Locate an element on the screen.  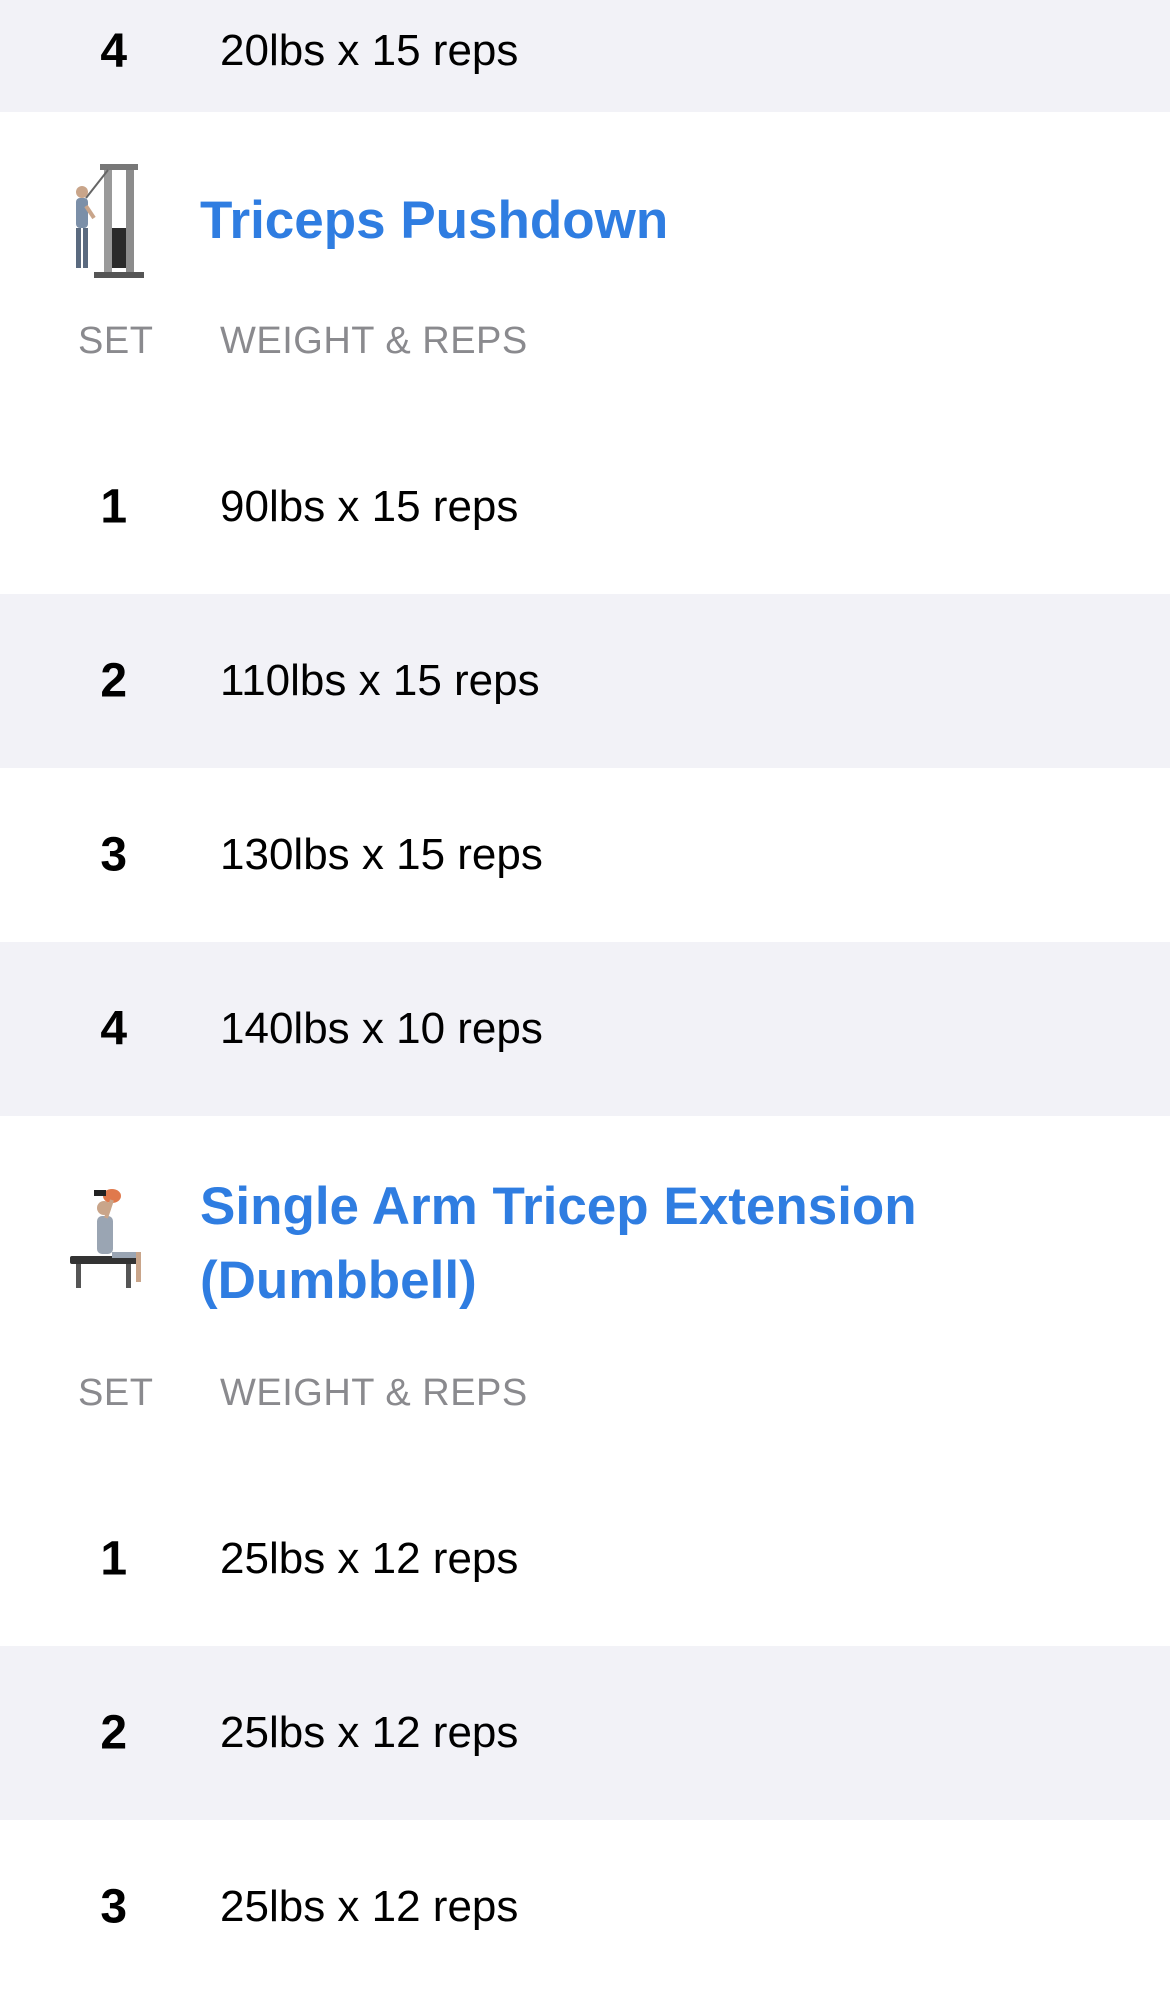
set-weight-reps: 110lbs x 15 reps is located at coordinates (380, 680).